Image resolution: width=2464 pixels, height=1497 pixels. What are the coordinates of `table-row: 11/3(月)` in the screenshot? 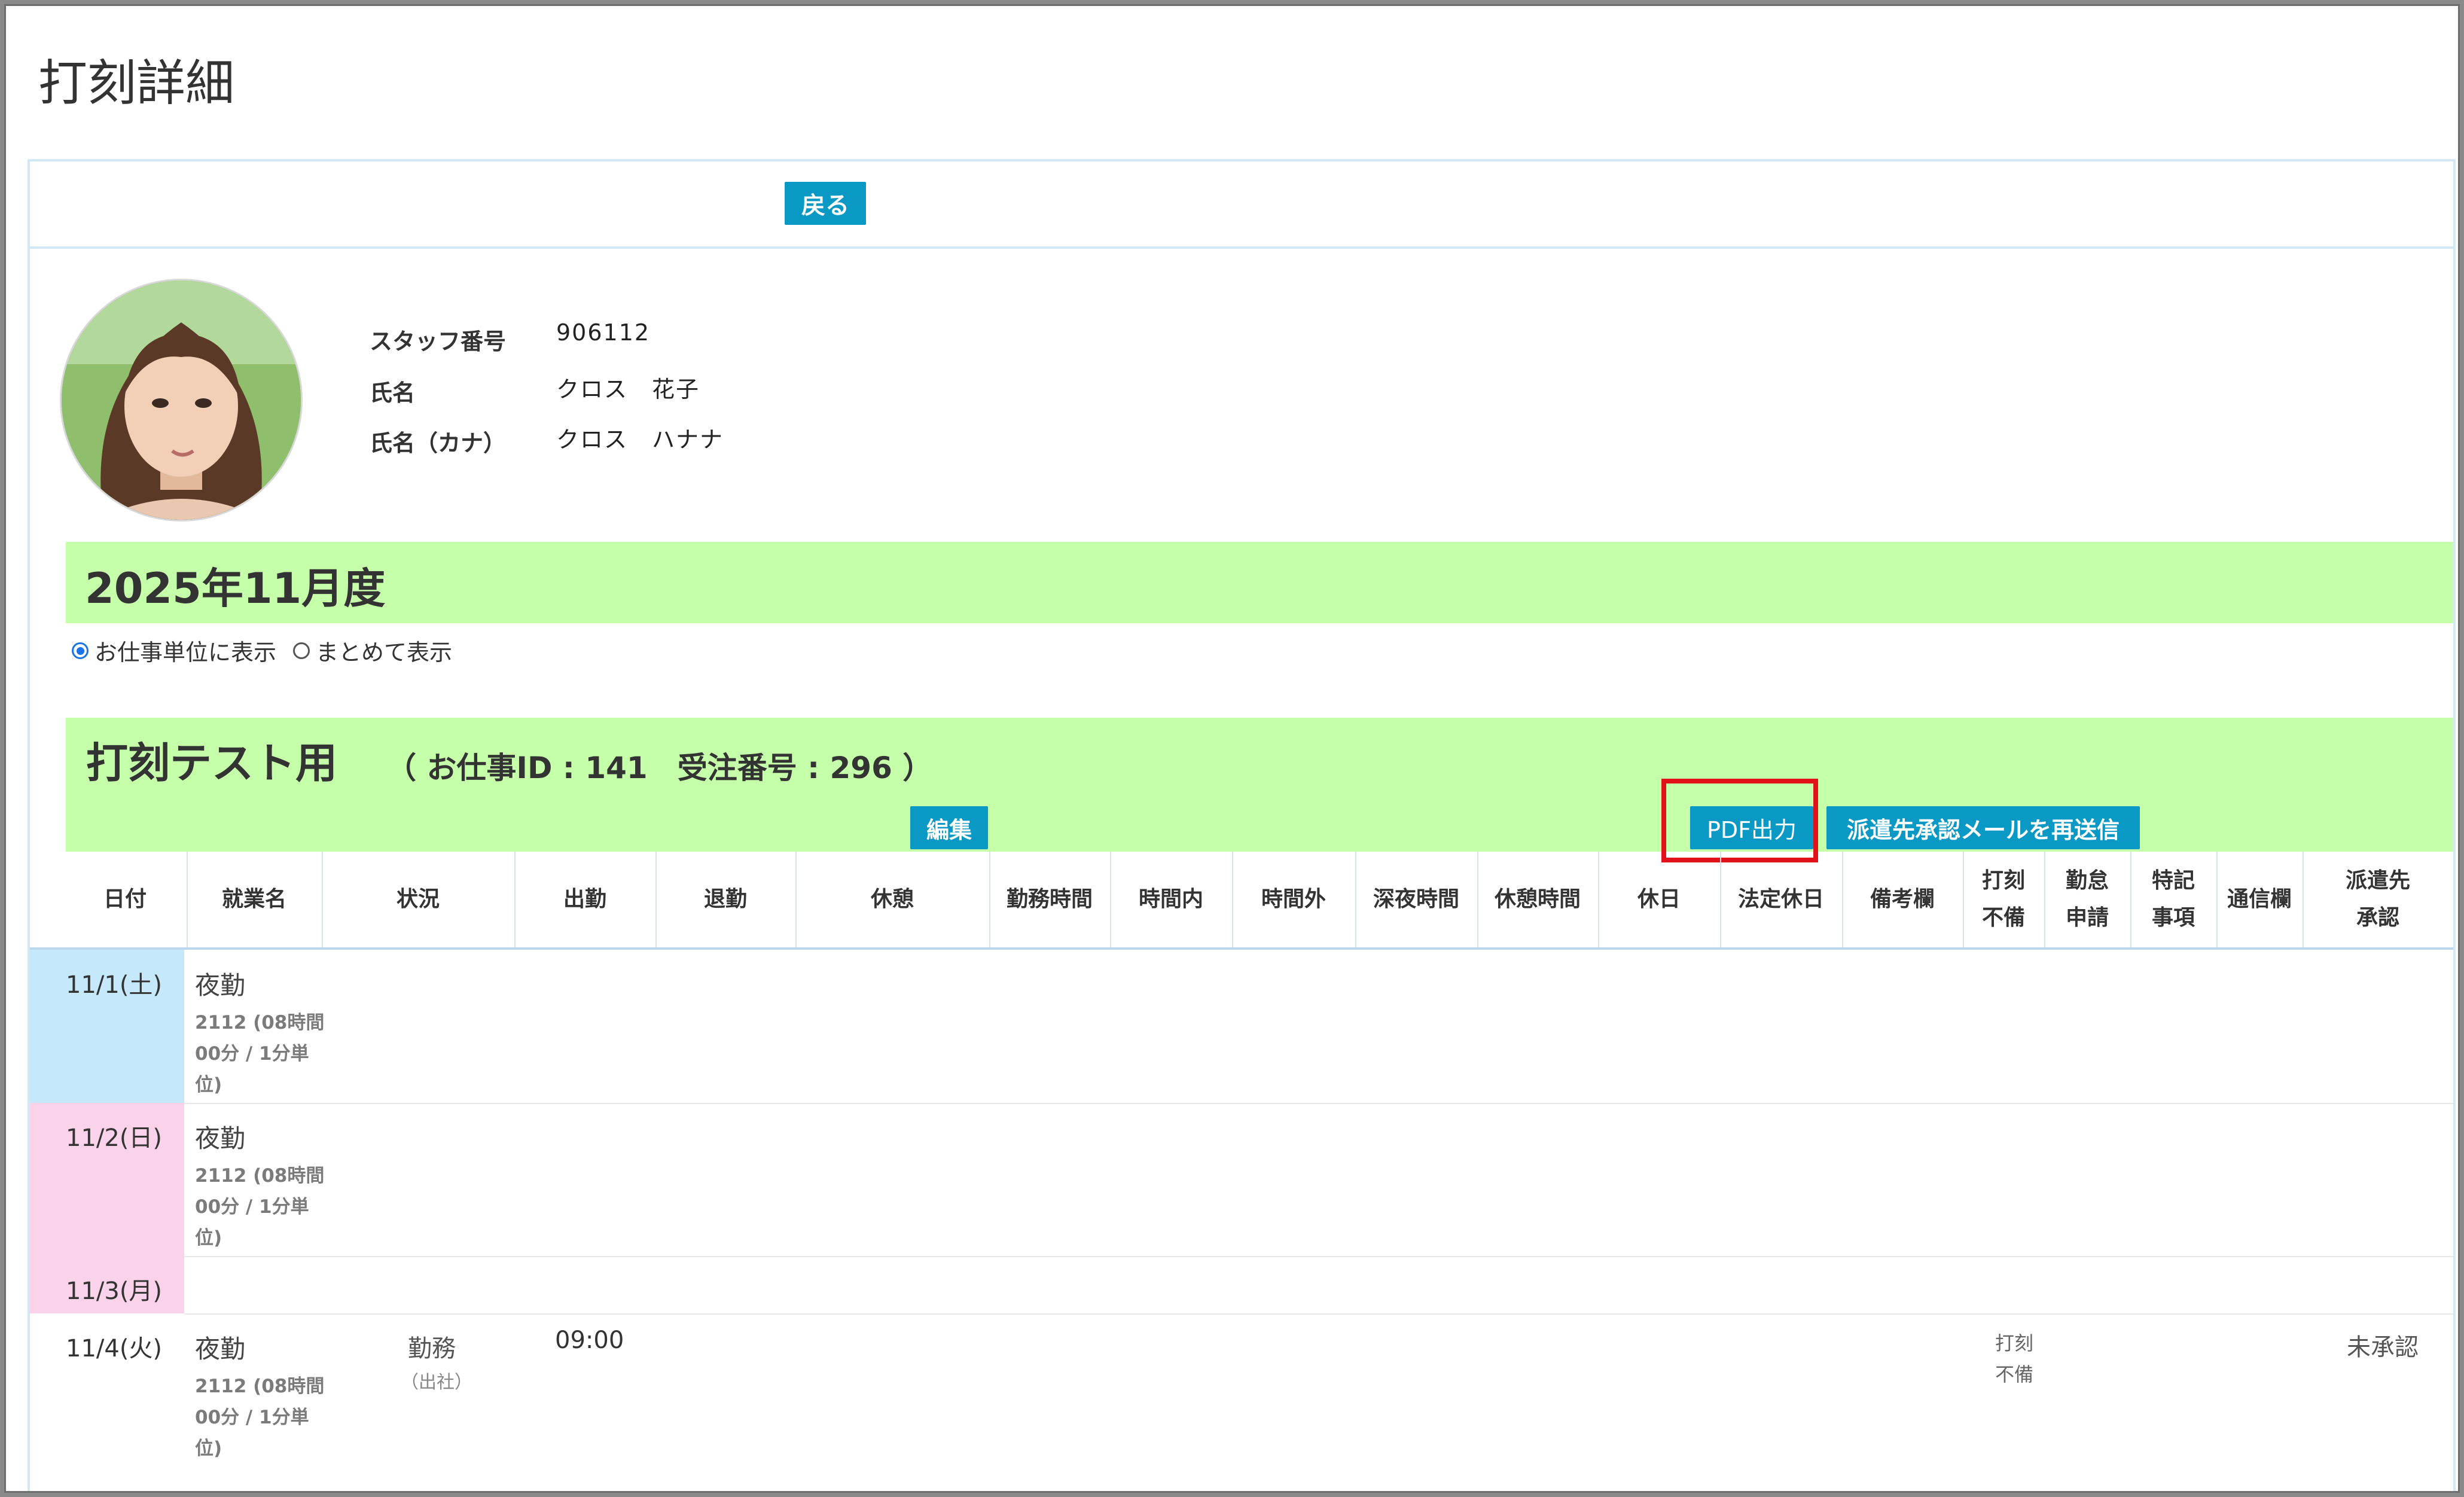 It's located at (1241, 1285).